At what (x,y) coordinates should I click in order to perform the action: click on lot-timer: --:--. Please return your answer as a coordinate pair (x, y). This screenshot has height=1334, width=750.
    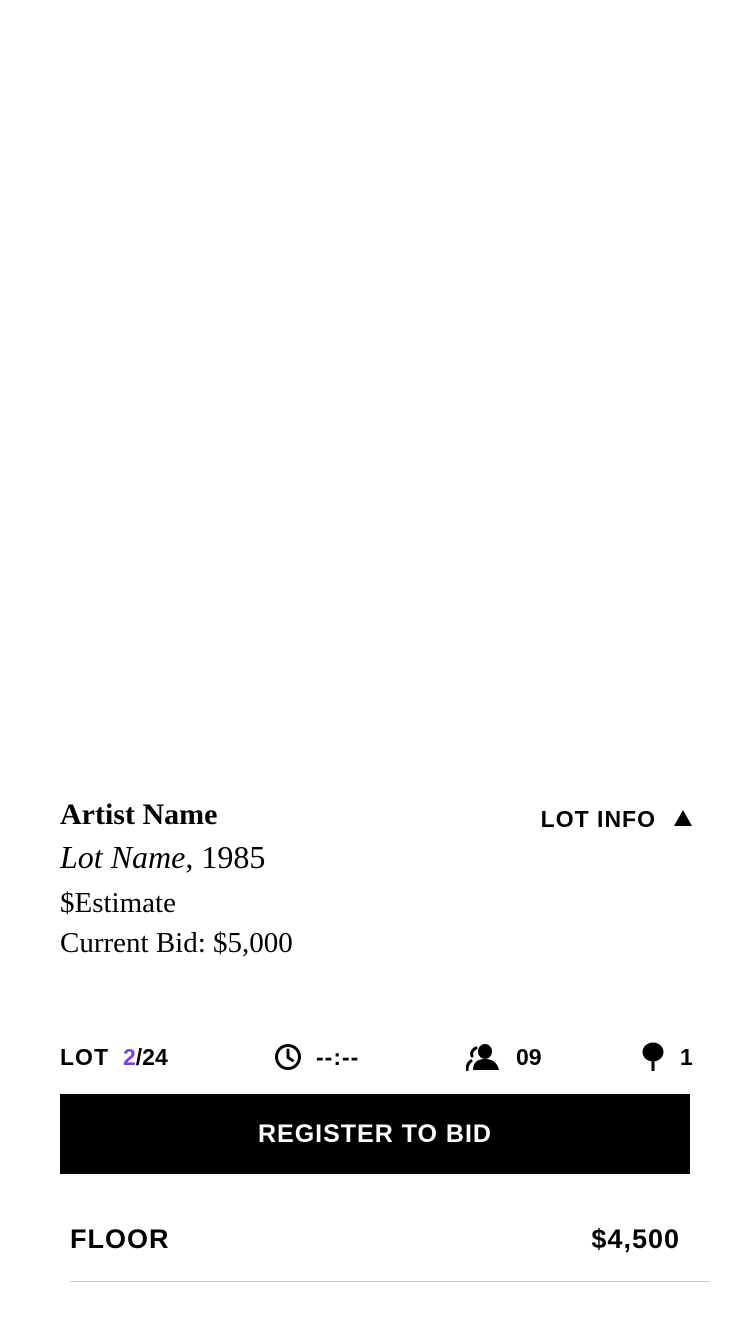
    Looking at the image, I should click on (316, 1057).